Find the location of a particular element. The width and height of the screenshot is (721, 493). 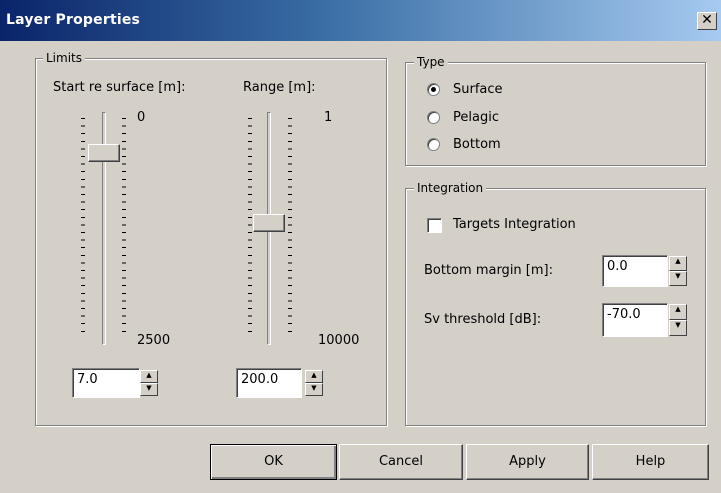

radio-pelagic-label: Pelagic is located at coordinates (476, 117).